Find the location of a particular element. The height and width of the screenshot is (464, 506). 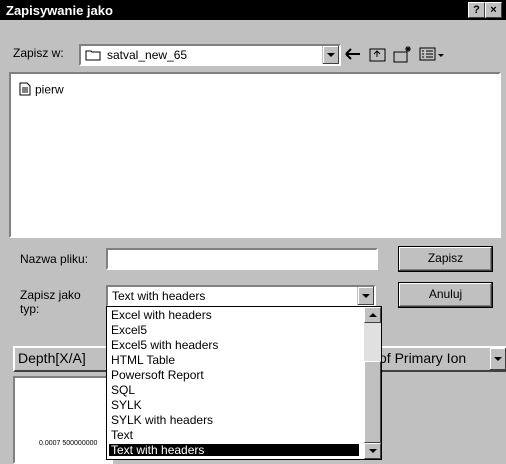

primary-ion-dropdown-button is located at coordinates (497, 359).